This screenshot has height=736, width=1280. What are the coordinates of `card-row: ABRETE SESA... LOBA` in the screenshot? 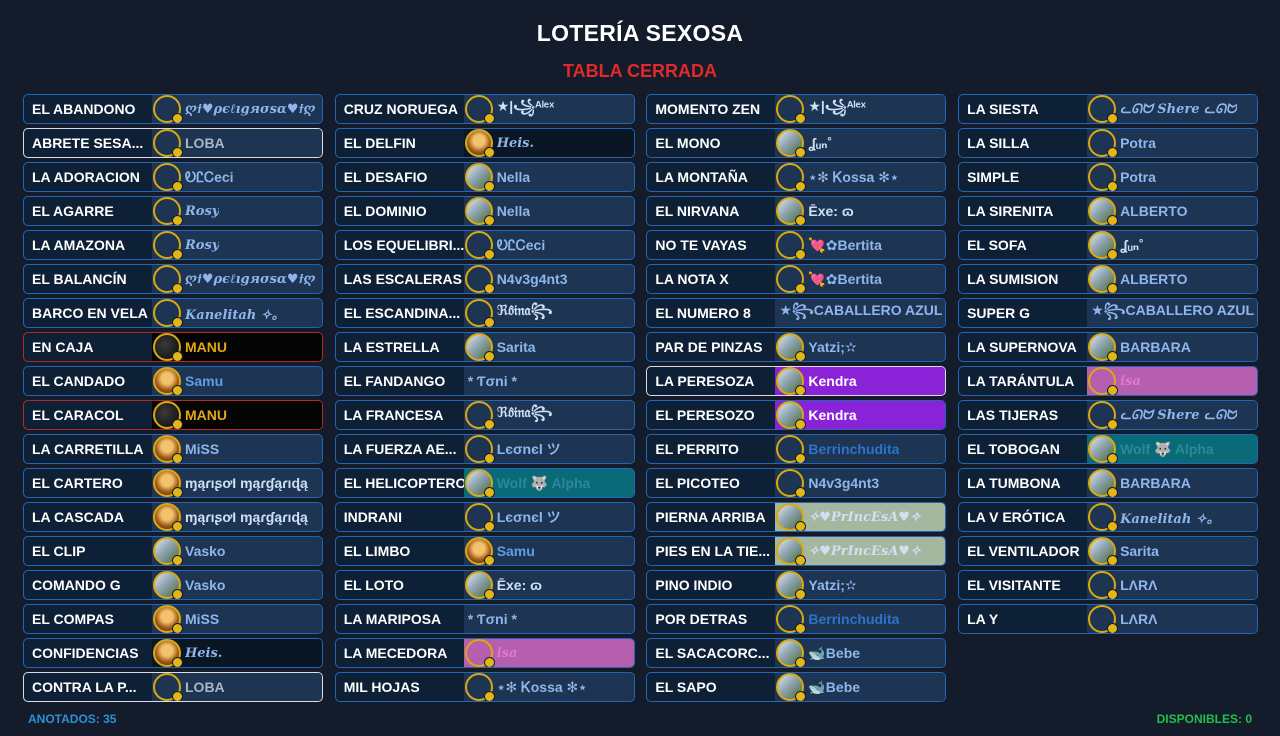 It's located at (173, 143).